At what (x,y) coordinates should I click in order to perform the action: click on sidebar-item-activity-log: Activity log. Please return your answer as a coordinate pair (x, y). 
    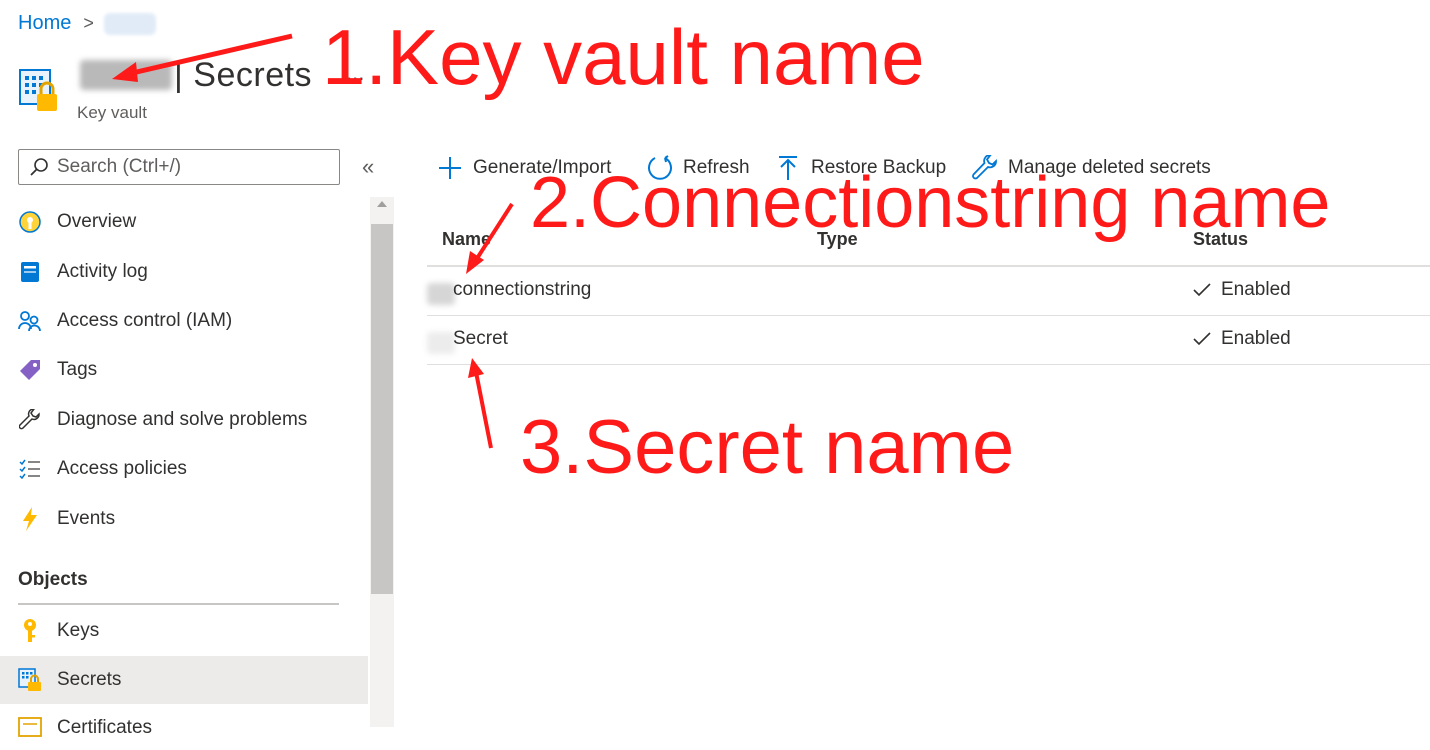
    Looking at the image, I should click on (184, 272).